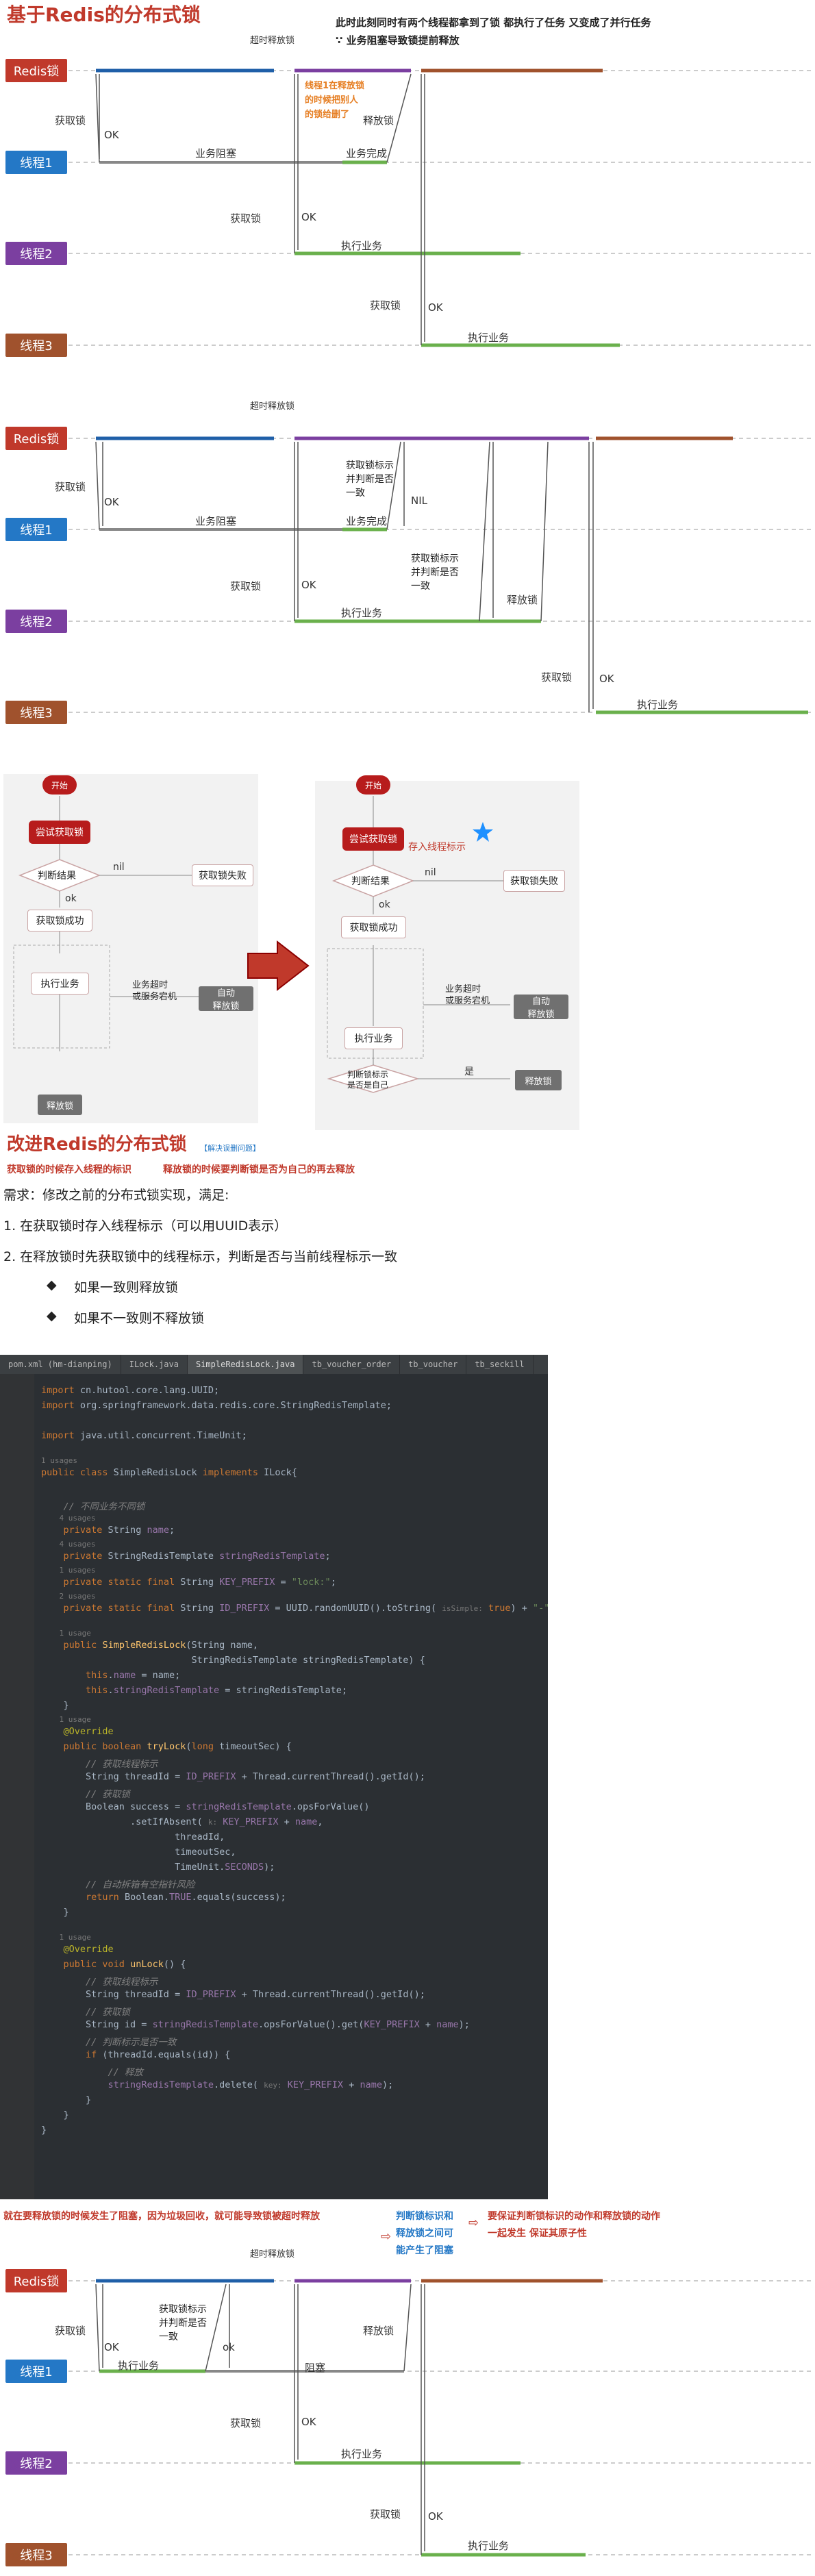  Describe the element at coordinates (574, 2216) in the screenshot. I see `s4-note-red-2: 要保证判断锁标识的动作和释放锁的动作` at that location.